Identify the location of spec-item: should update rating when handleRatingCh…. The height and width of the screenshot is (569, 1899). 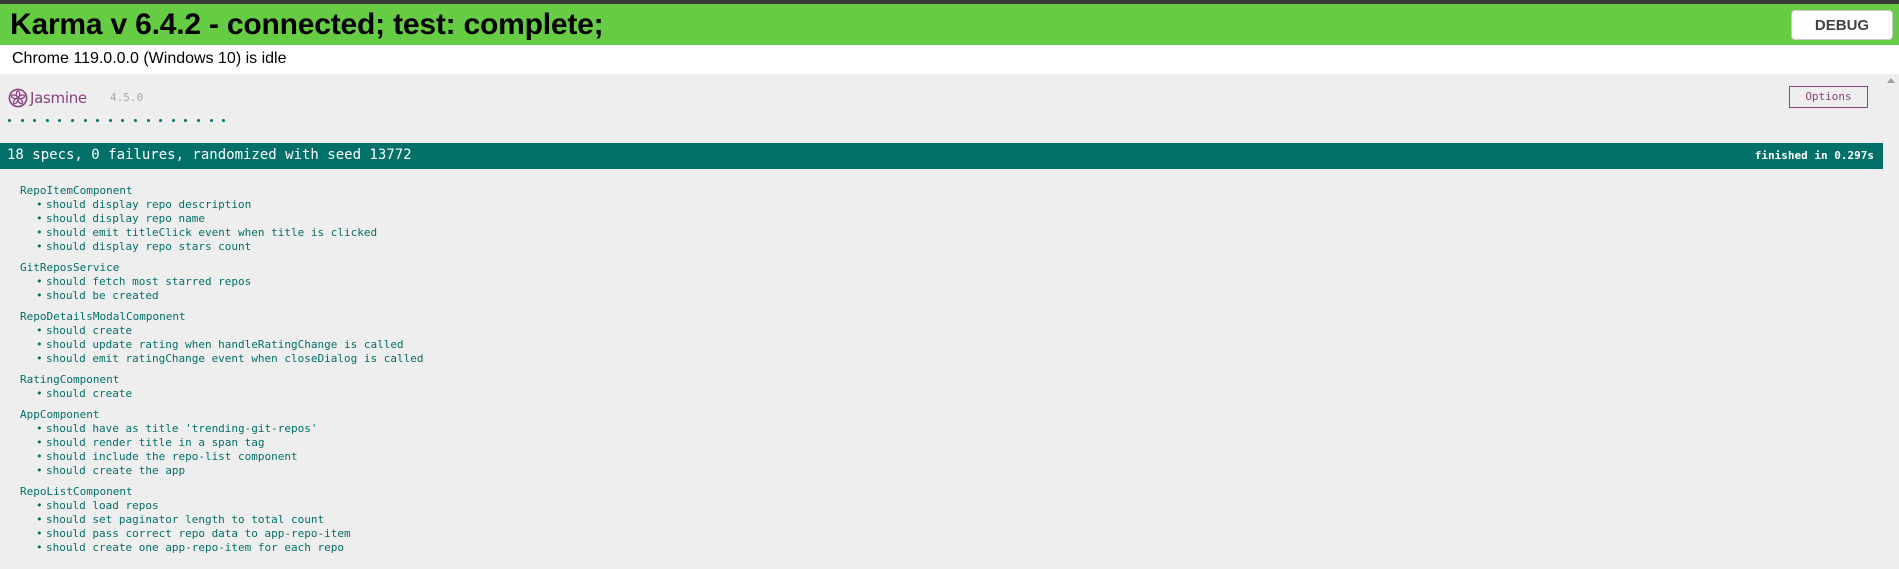
(222, 345).